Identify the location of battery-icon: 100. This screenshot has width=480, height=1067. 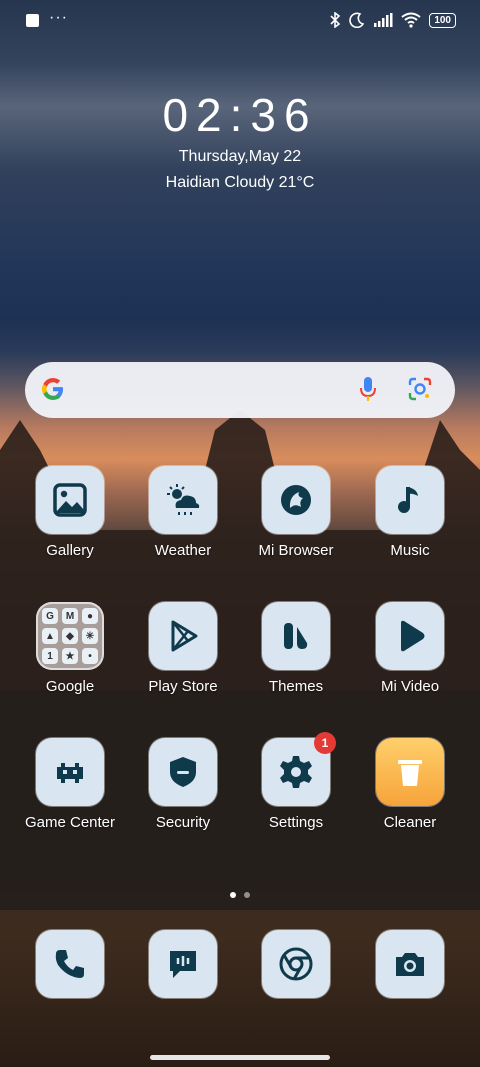
(442, 20).